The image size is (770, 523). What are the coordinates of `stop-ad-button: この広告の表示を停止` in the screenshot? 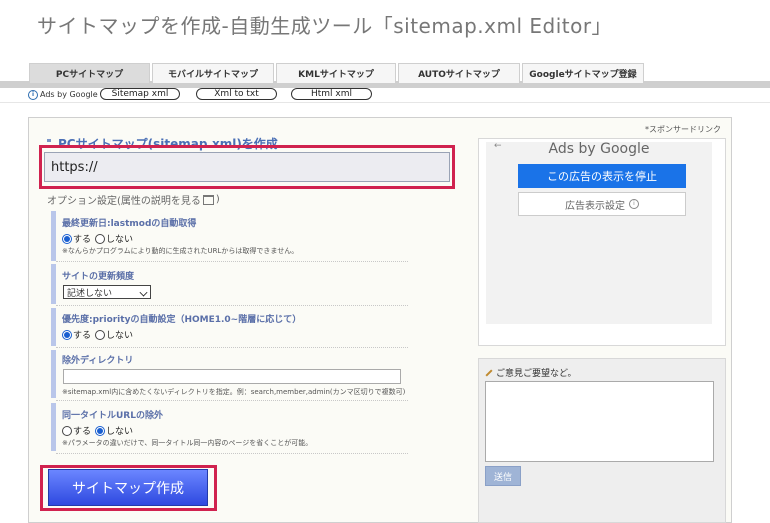 It's located at (602, 176).